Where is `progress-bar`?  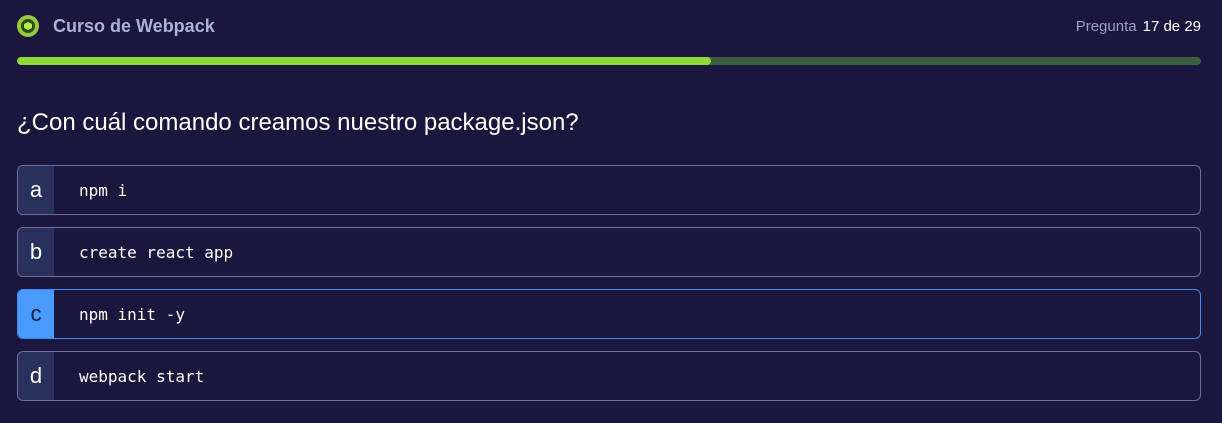 progress-bar is located at coordinates (609, 61).